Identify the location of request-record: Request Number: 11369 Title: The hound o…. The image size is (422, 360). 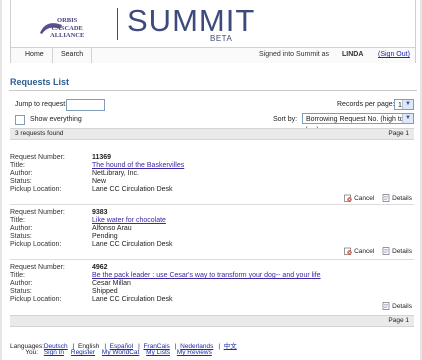
(212, 179).